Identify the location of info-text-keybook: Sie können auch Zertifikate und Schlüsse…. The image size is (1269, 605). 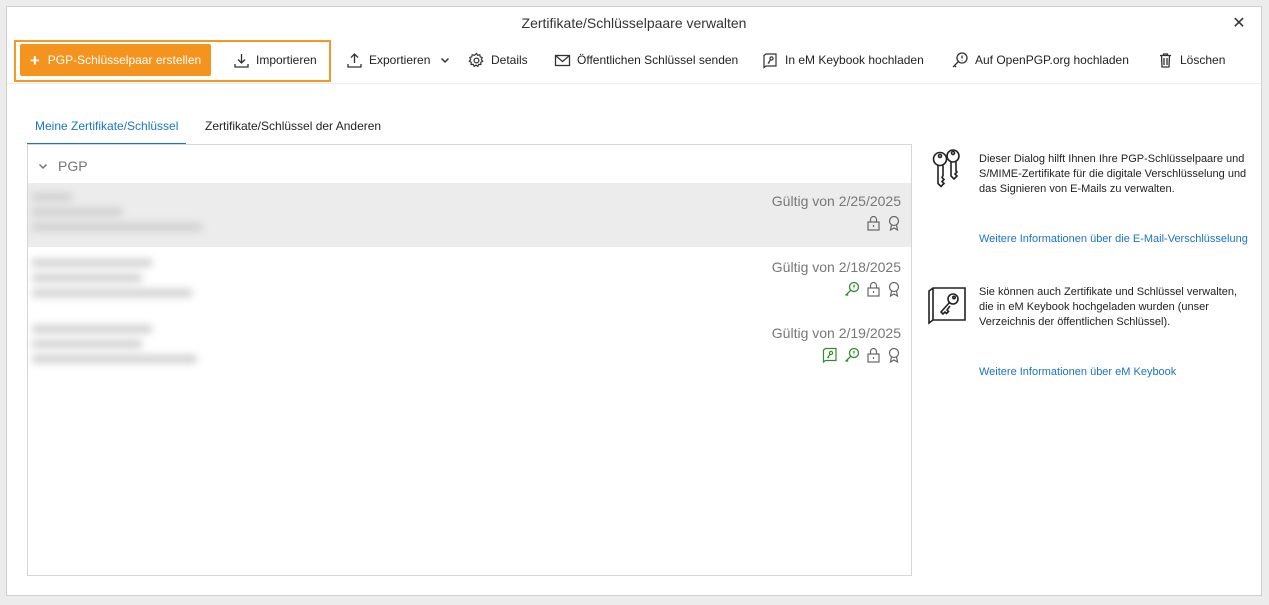
(1108, 307).